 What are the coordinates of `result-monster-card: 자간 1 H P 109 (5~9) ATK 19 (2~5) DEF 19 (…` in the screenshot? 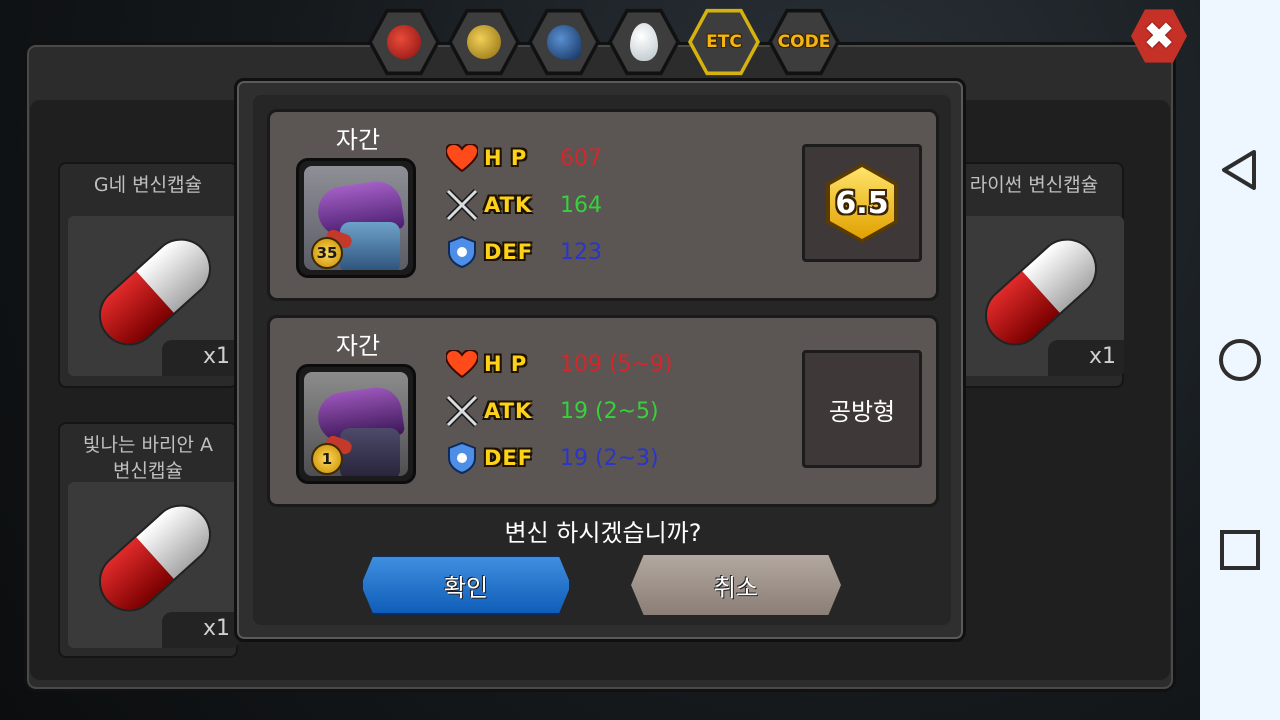 It's located at (603, 411).